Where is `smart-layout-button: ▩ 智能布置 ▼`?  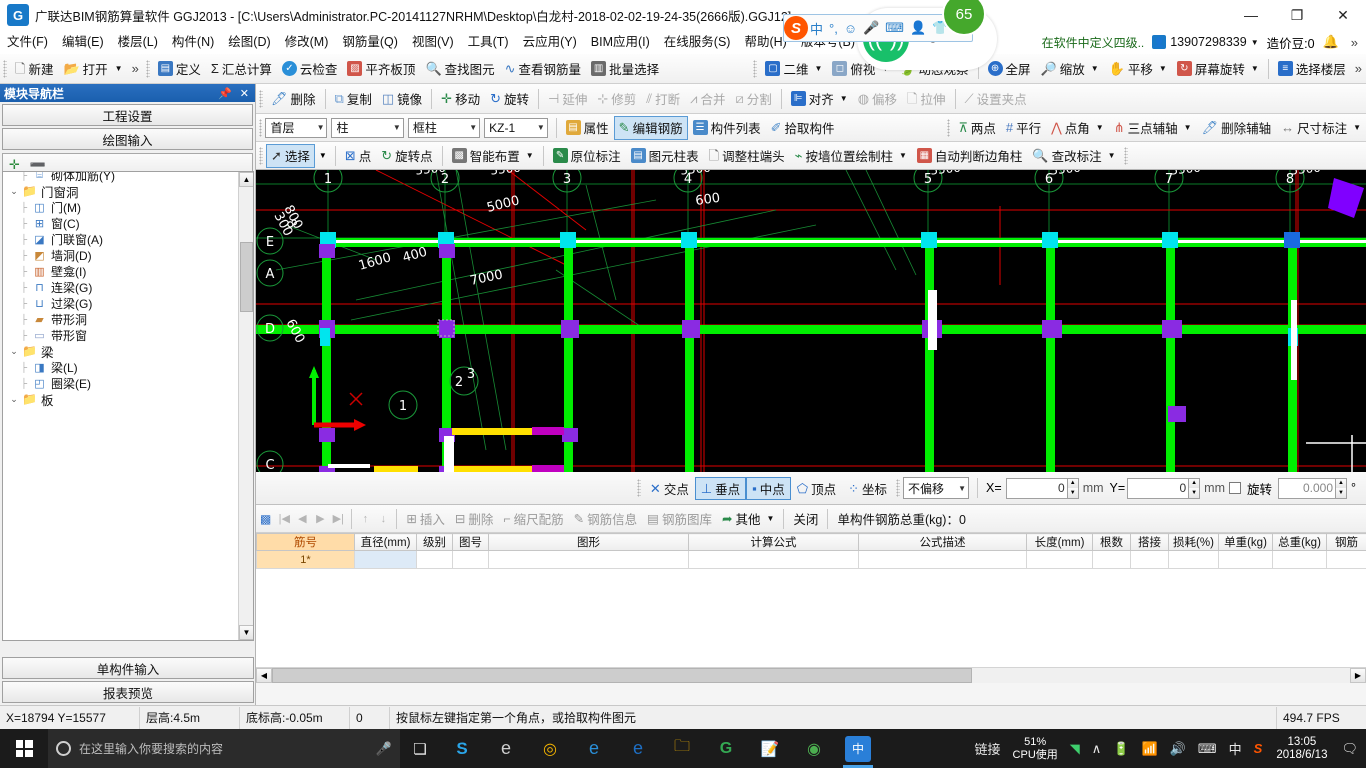 smart-layout-button: ▩ 智能布置 ▼ is located at coordinates (493, 156).